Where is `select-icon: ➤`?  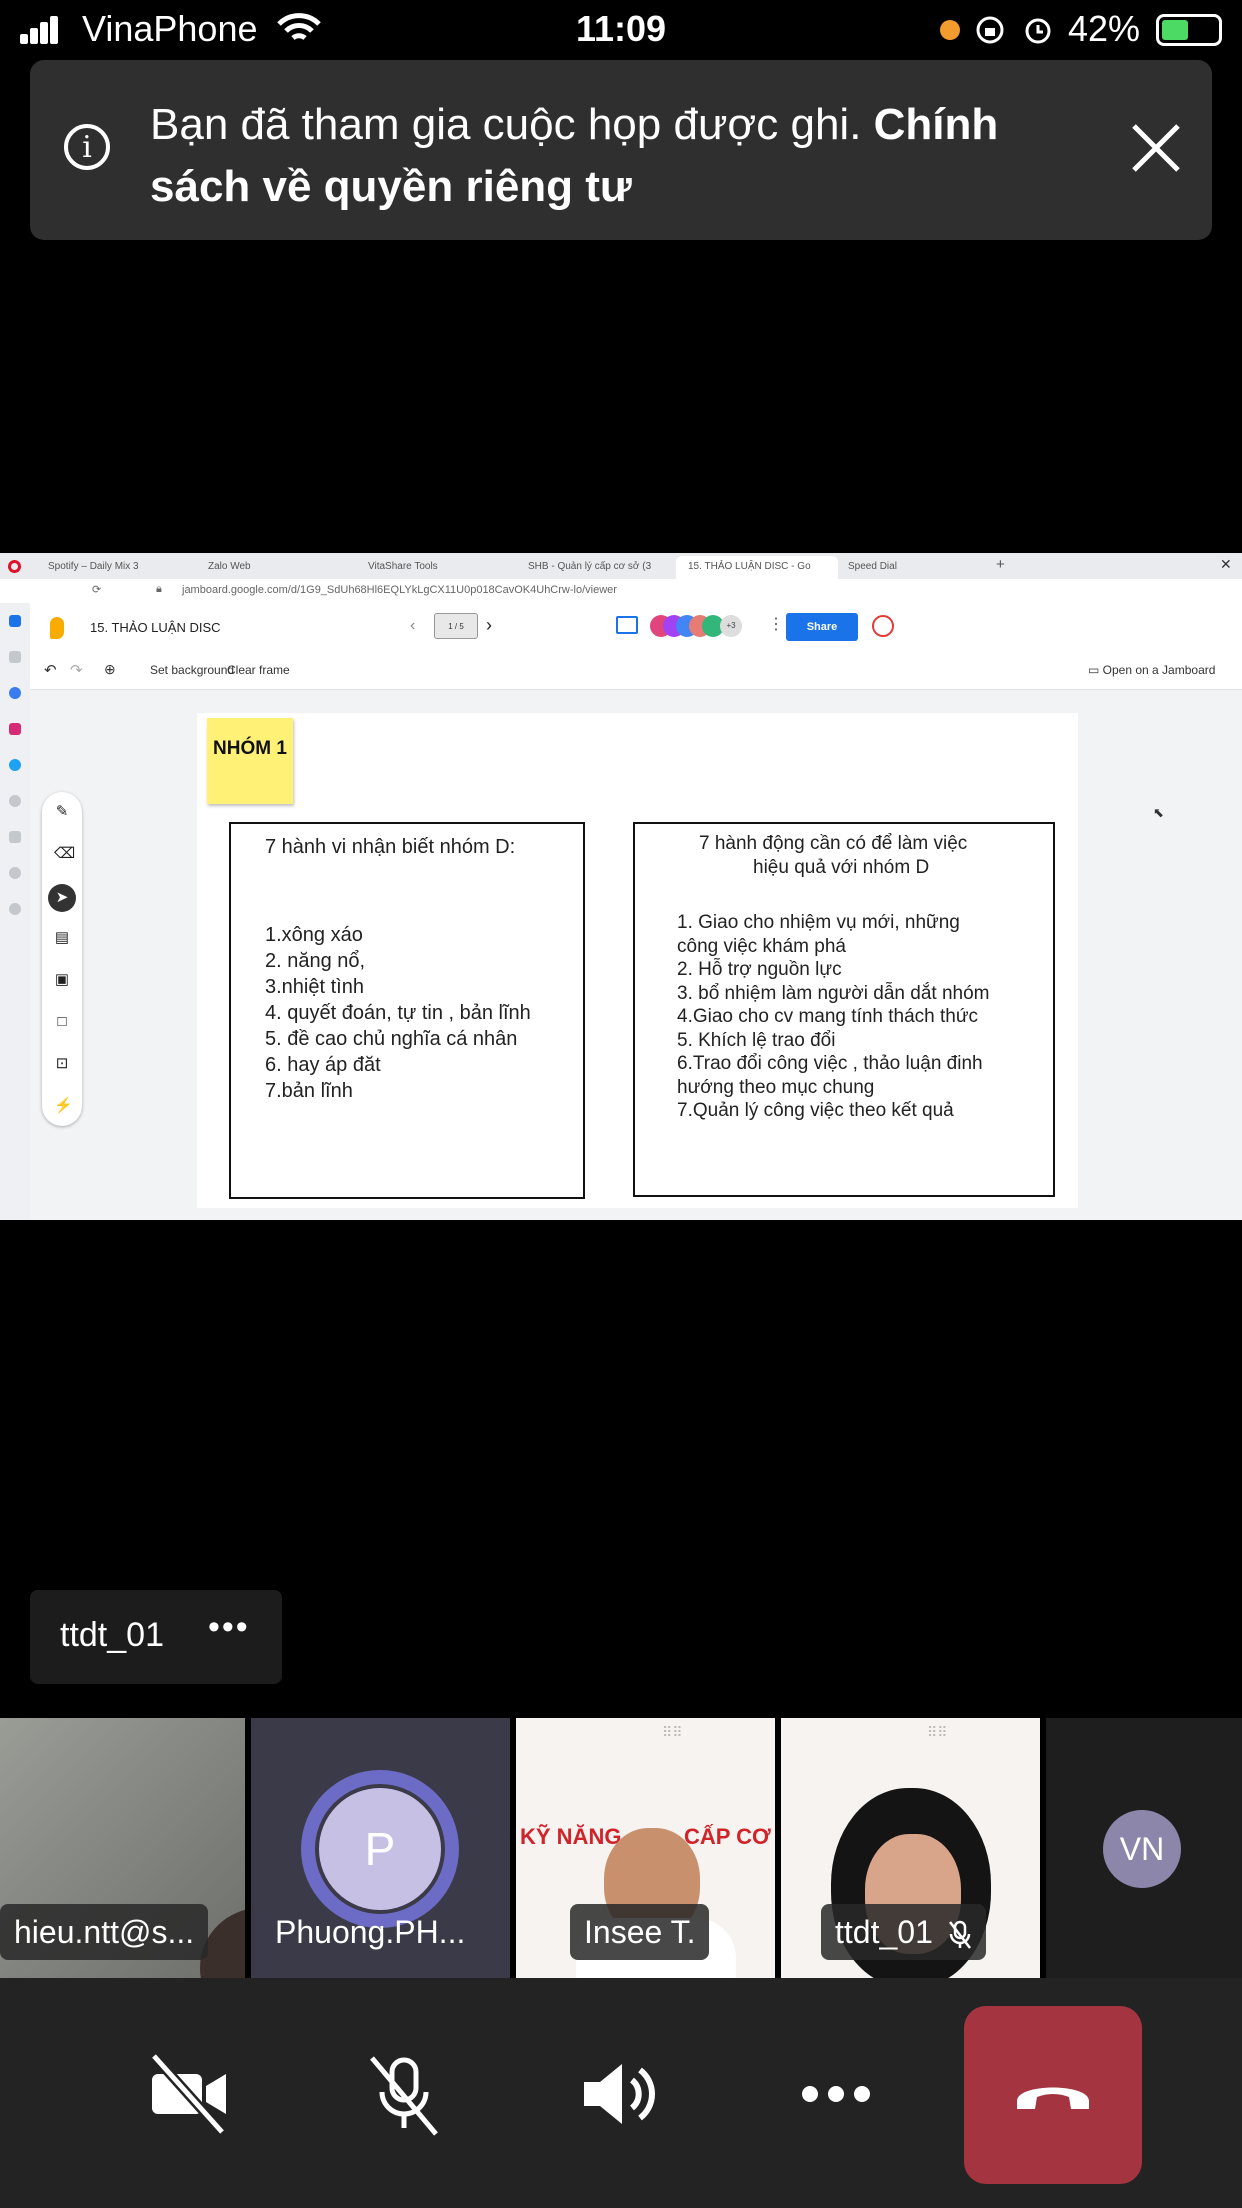
select-icon: ➤ is located at coordinates (62, 898).